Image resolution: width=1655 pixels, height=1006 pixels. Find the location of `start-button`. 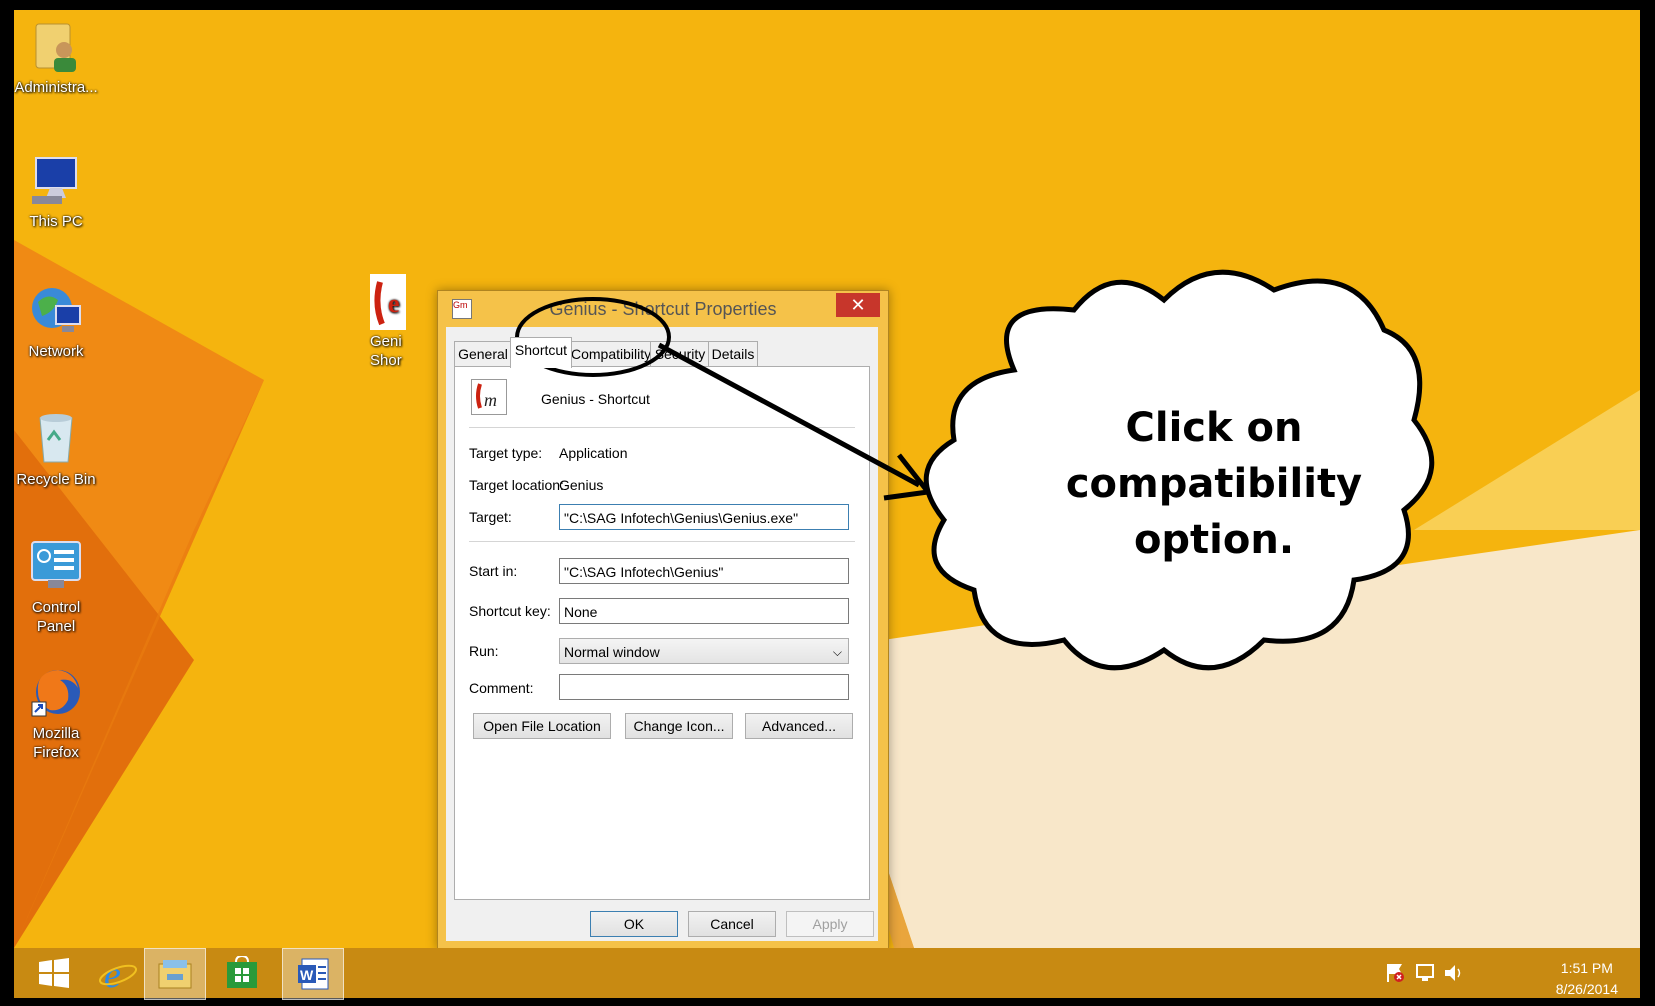

start-button is located at coordinates (54, 973).